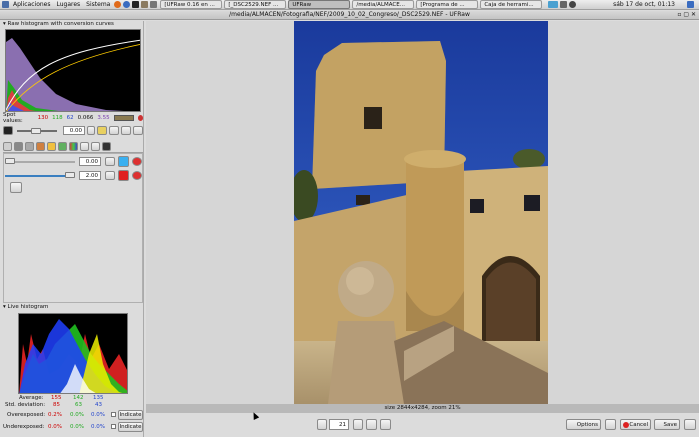 The height and width of the screenshot is (437, 699). Describe the element at coordinates (31, 398) in the screenshot. I see `average-label: Average:` at that location.